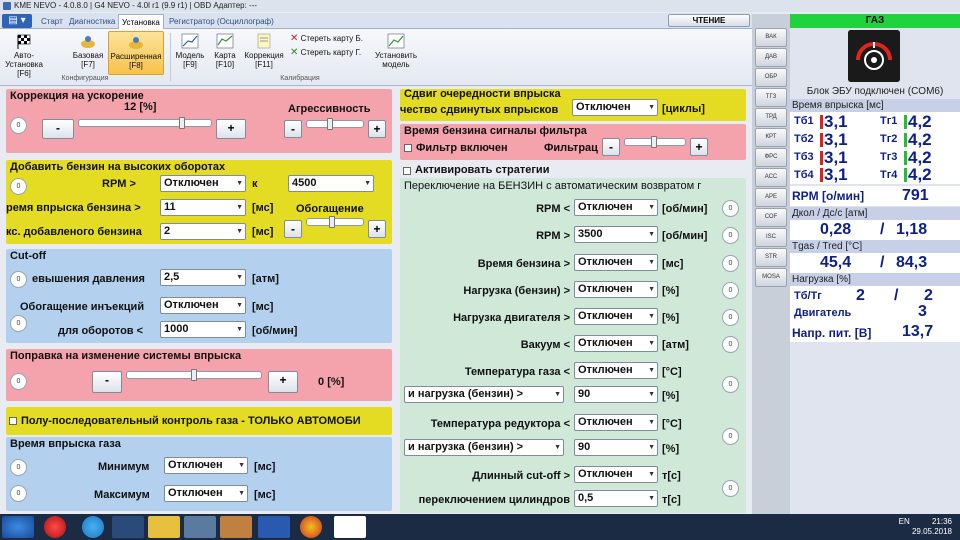  What do you see at coordinates (55, 527) in the screenshot?
I see `opera-icon` at bounding box center [55, 527].